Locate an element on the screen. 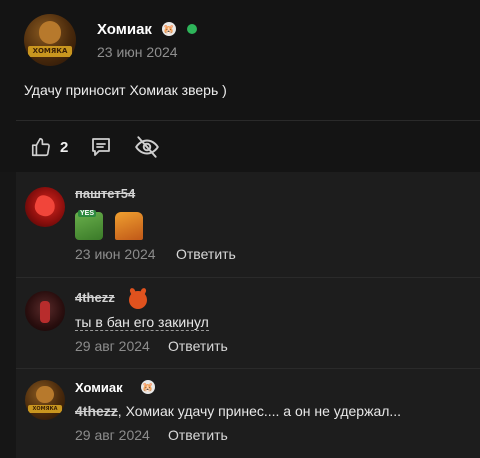  comment-icon is located at coordinates (101, 147).